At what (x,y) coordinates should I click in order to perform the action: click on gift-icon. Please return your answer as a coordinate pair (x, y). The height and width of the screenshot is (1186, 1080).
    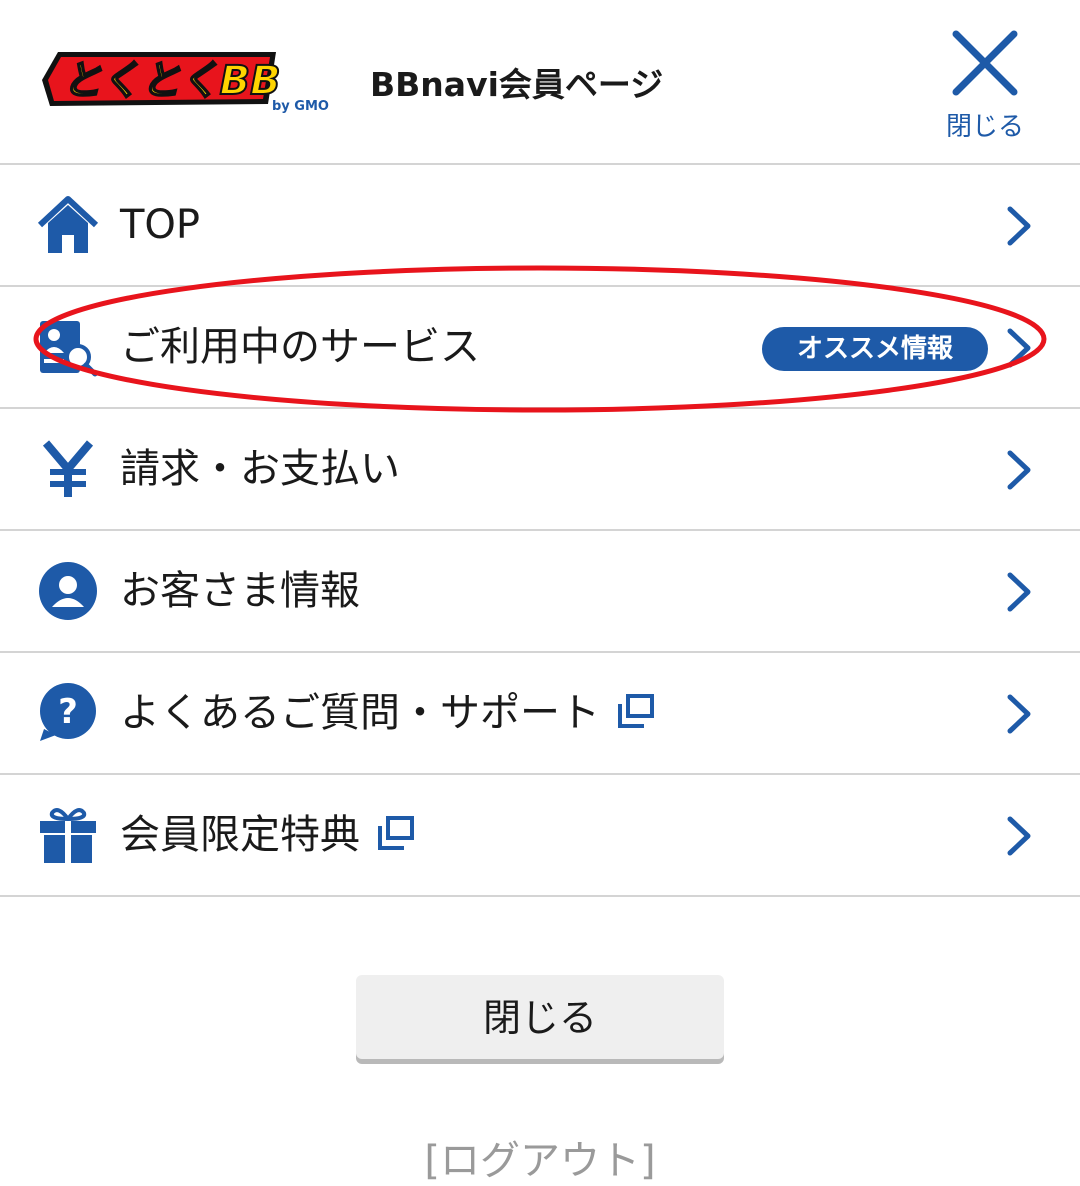
    Looking at the image, I should click on (68, 835).